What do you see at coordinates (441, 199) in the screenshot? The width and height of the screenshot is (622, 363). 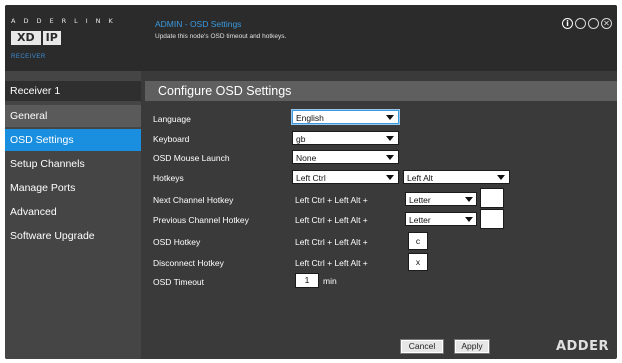 I see `next-channel-type-select: Letter` at bounding box center [441, 199].